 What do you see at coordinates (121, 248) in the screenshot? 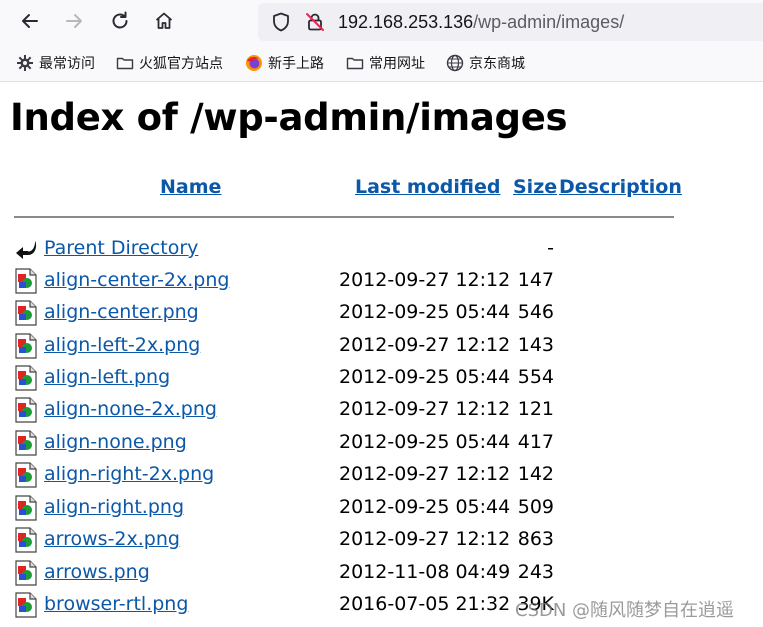
I see `parent-directory-link: Parent Directory` at bounding box center [121, 248].